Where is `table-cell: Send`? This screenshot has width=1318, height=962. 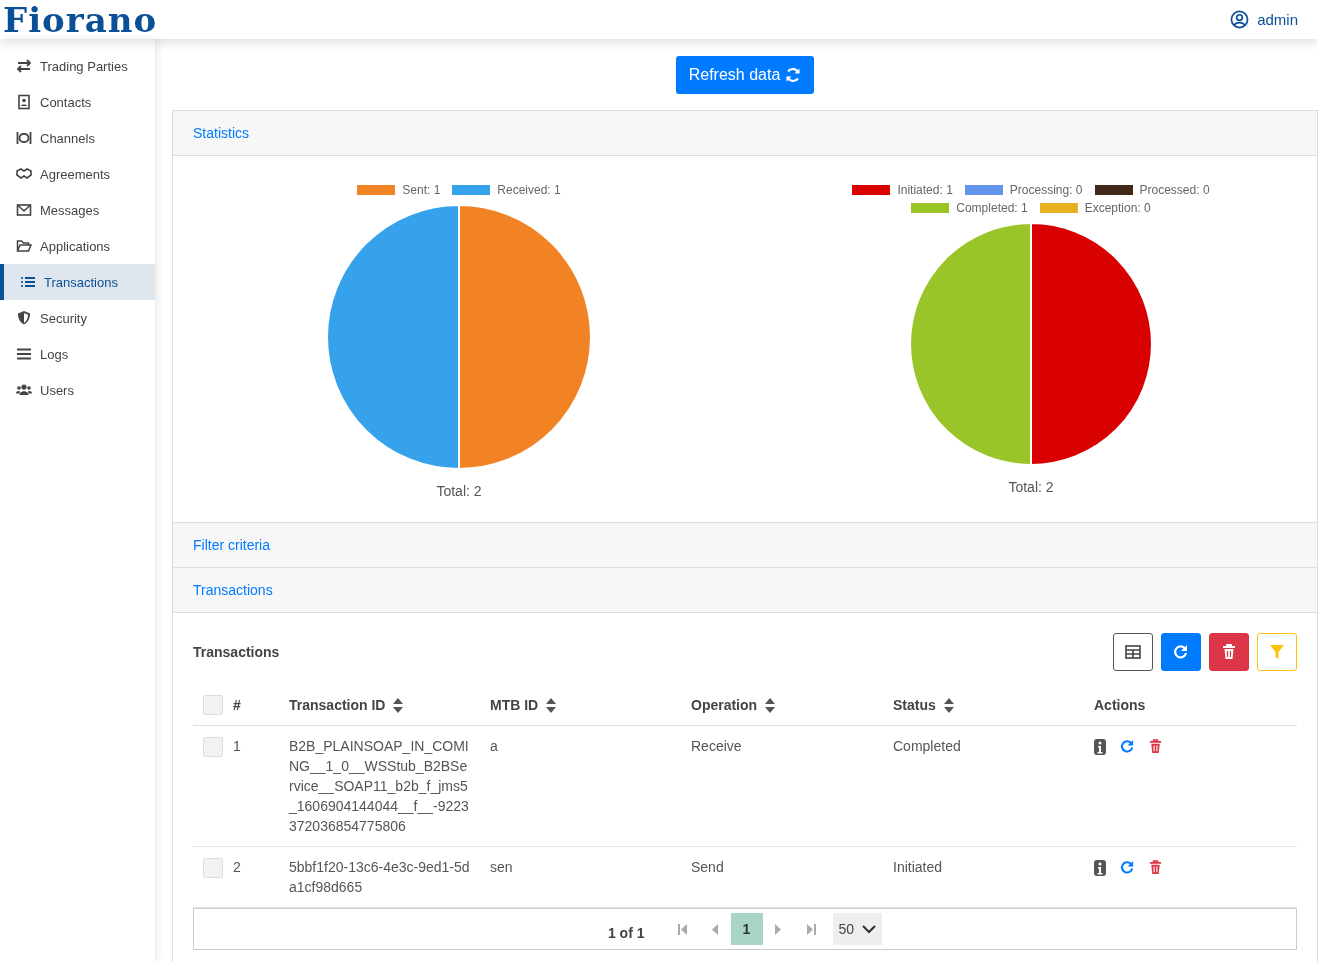 table-cell: Send is located at coordinates (707, 867).